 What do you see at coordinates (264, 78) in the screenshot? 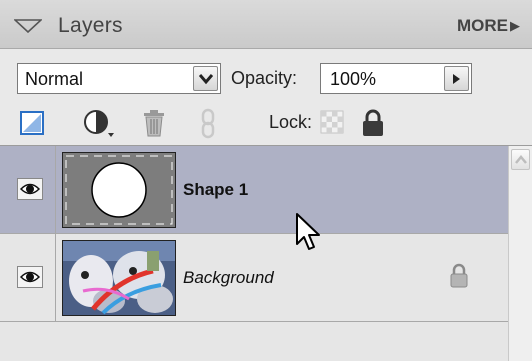
I see `opacity-label: Opacity:` at bounding box center [264, 78].